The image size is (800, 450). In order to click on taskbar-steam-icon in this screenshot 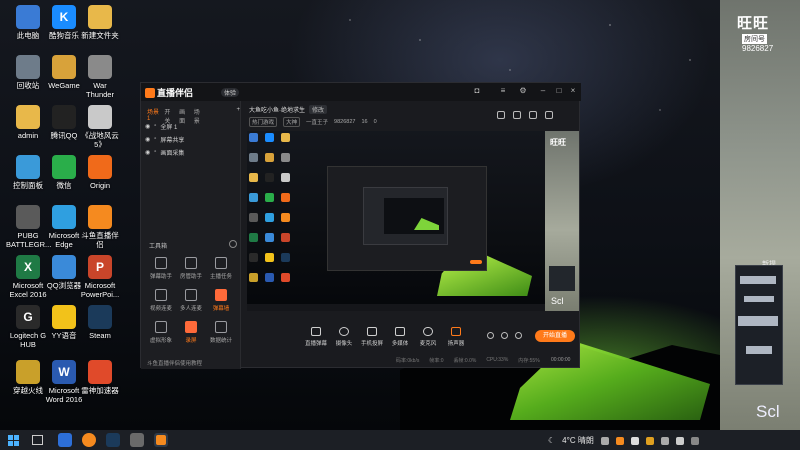, I will do `click(113, 440)`.